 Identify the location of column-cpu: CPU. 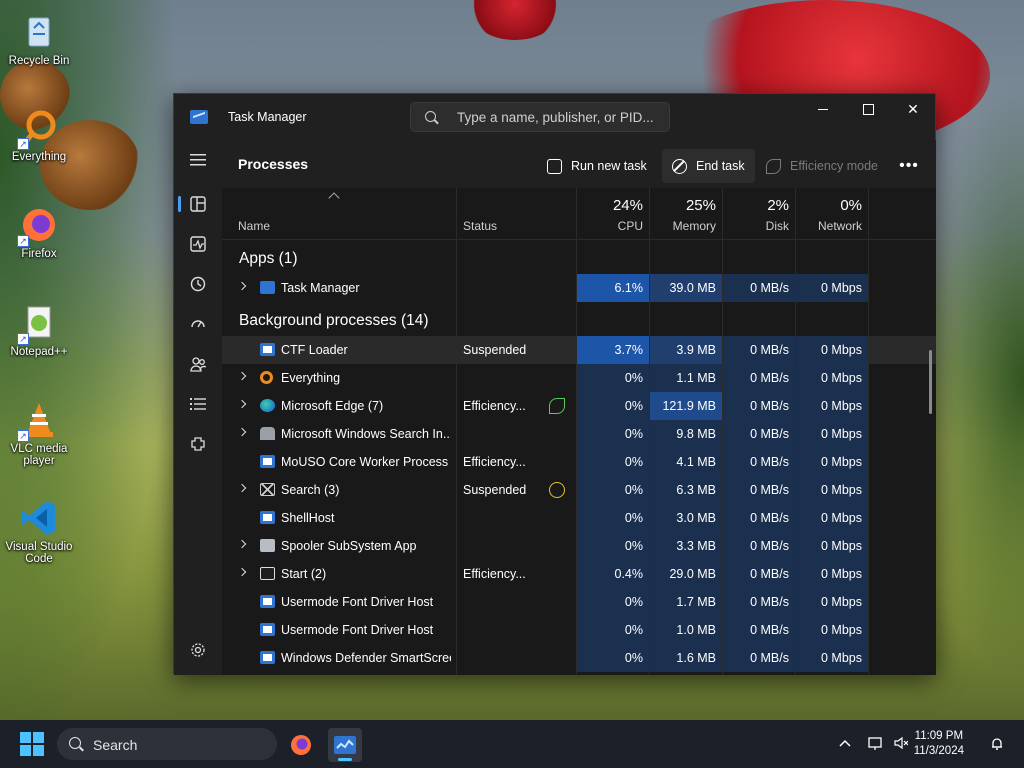
(610, 226).